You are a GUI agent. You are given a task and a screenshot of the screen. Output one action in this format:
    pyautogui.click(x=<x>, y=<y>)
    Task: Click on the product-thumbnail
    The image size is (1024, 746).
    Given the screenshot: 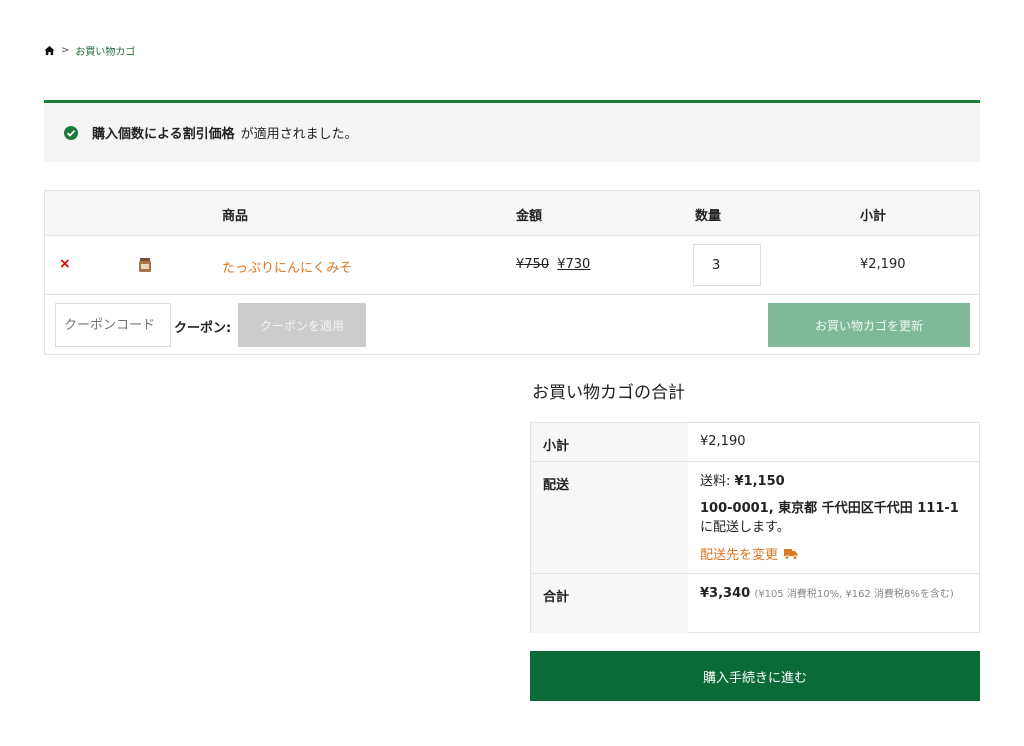 What is the action you would take?
    pyautogui.click(x=145, y=265)
    